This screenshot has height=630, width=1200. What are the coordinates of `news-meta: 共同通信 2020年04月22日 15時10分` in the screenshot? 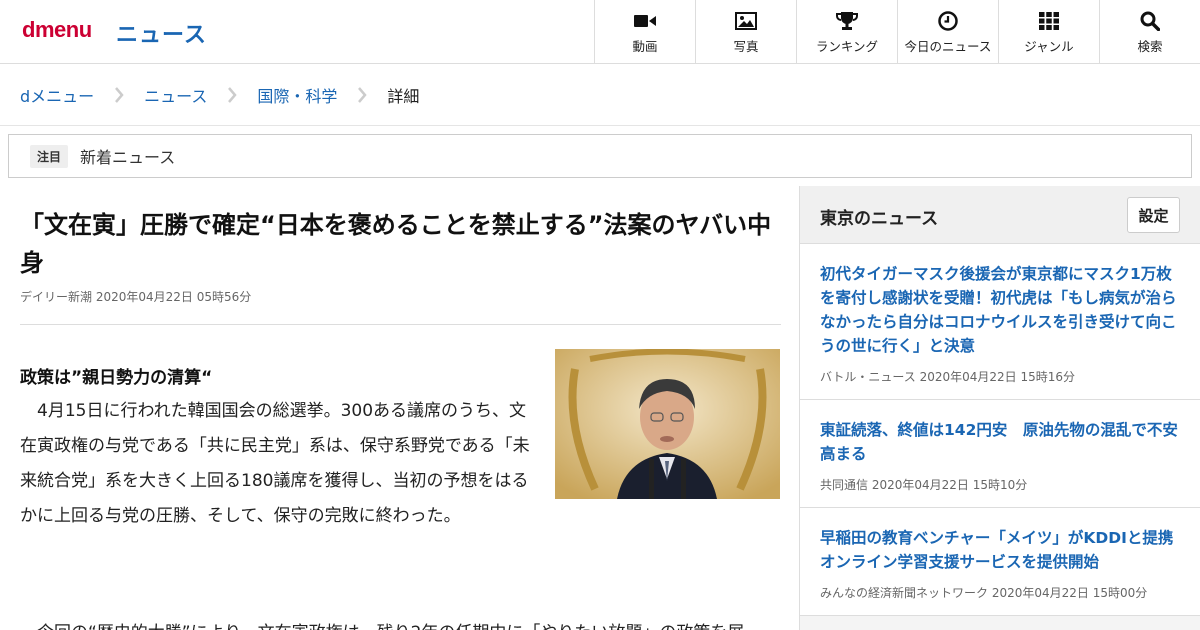 It's located at (1000, 484).